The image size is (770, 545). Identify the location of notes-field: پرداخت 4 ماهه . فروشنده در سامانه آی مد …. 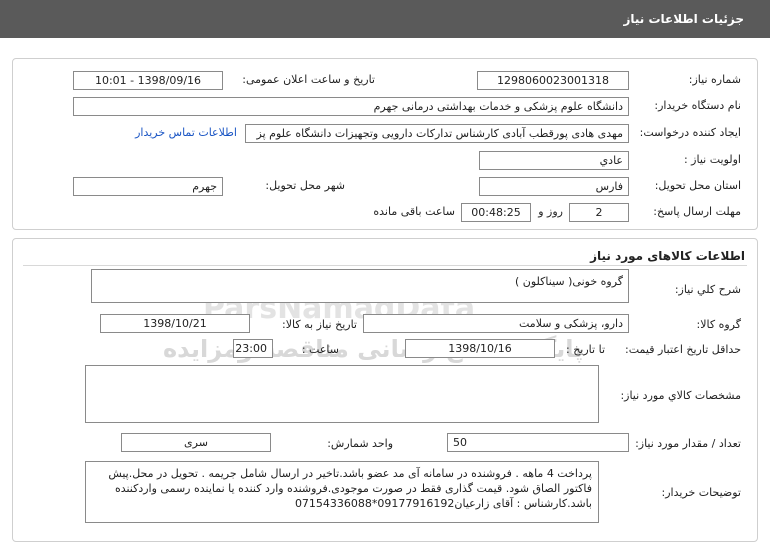
(342, 492).